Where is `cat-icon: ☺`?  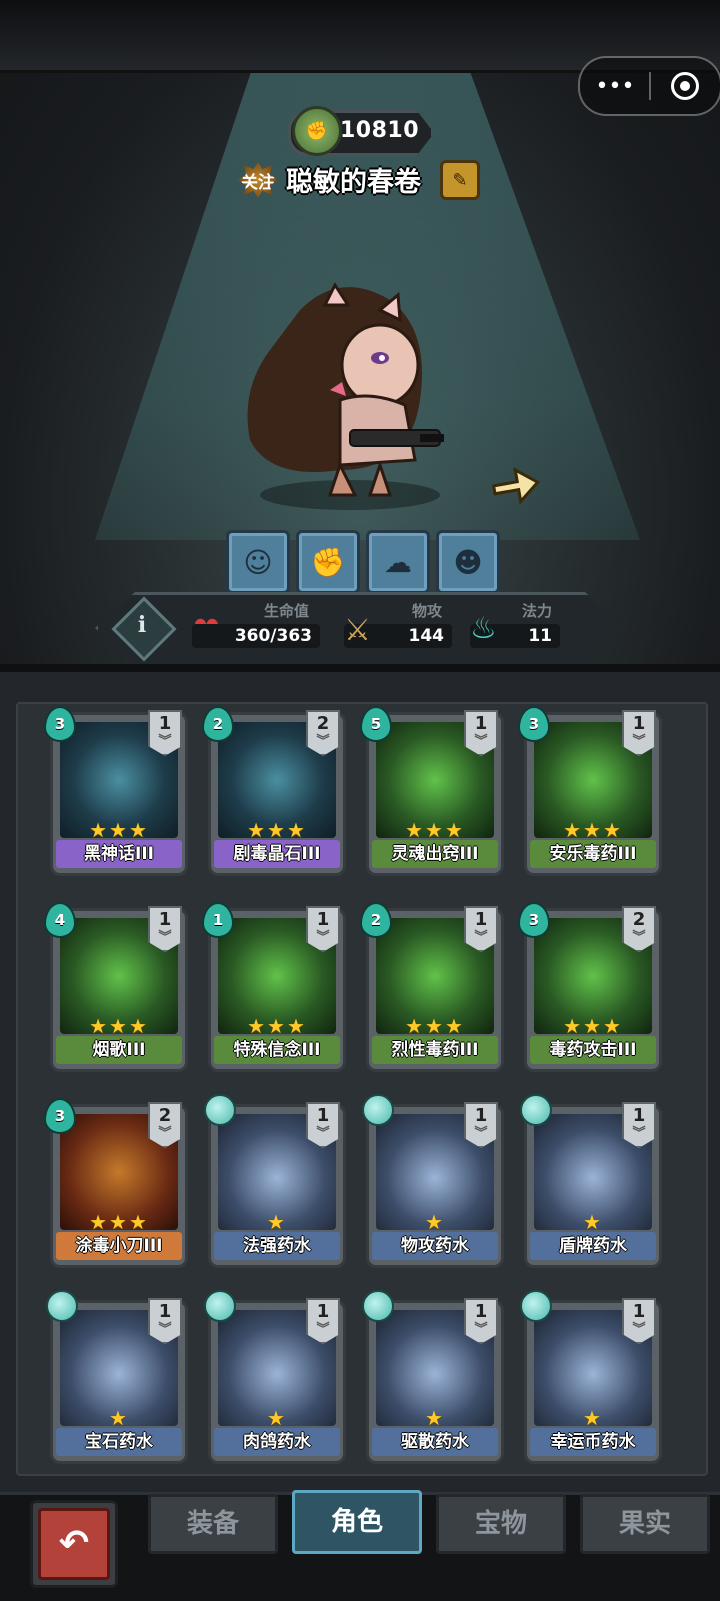
cat-icon: ☺ is located at coordinates (258, 562).